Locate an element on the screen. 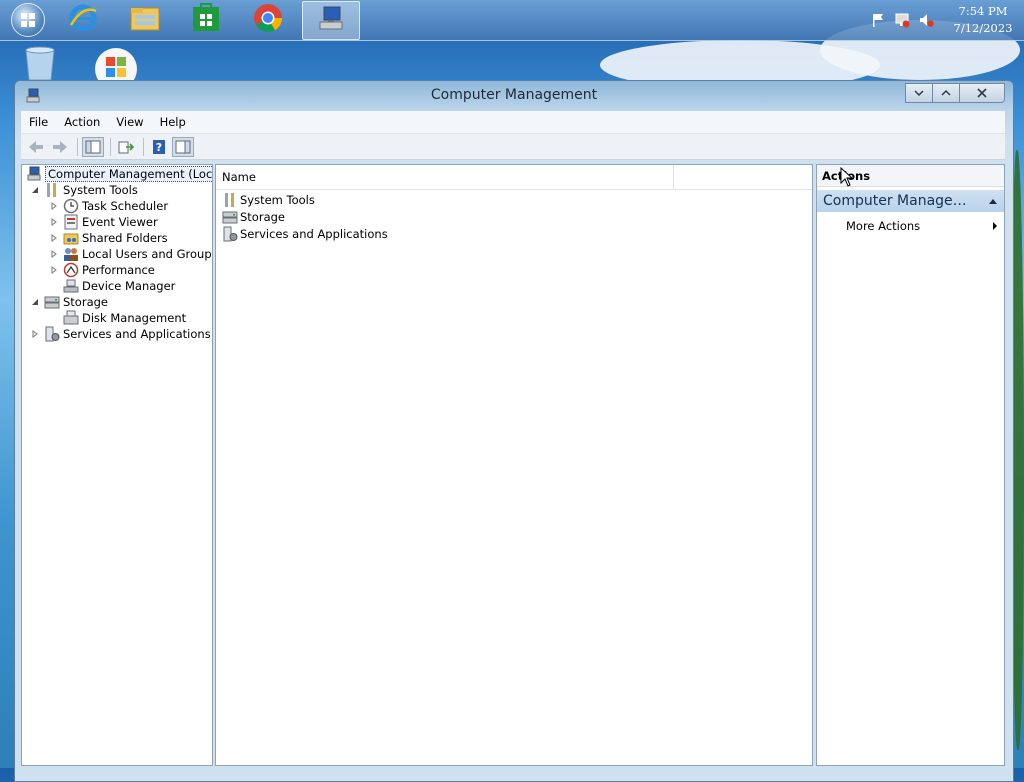 The width and height of the screenshot is (1024, 782). tree-item-task-scheduler: Task Scheduler is located at coordinates (108, 206).